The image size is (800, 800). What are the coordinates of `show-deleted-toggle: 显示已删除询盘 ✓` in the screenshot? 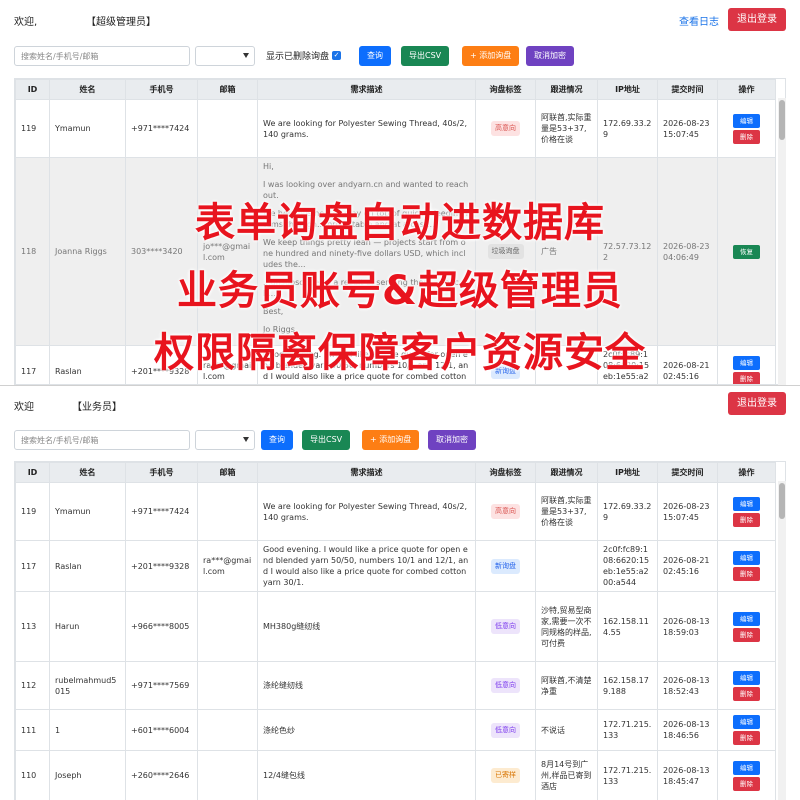 It's located at (304, 55).